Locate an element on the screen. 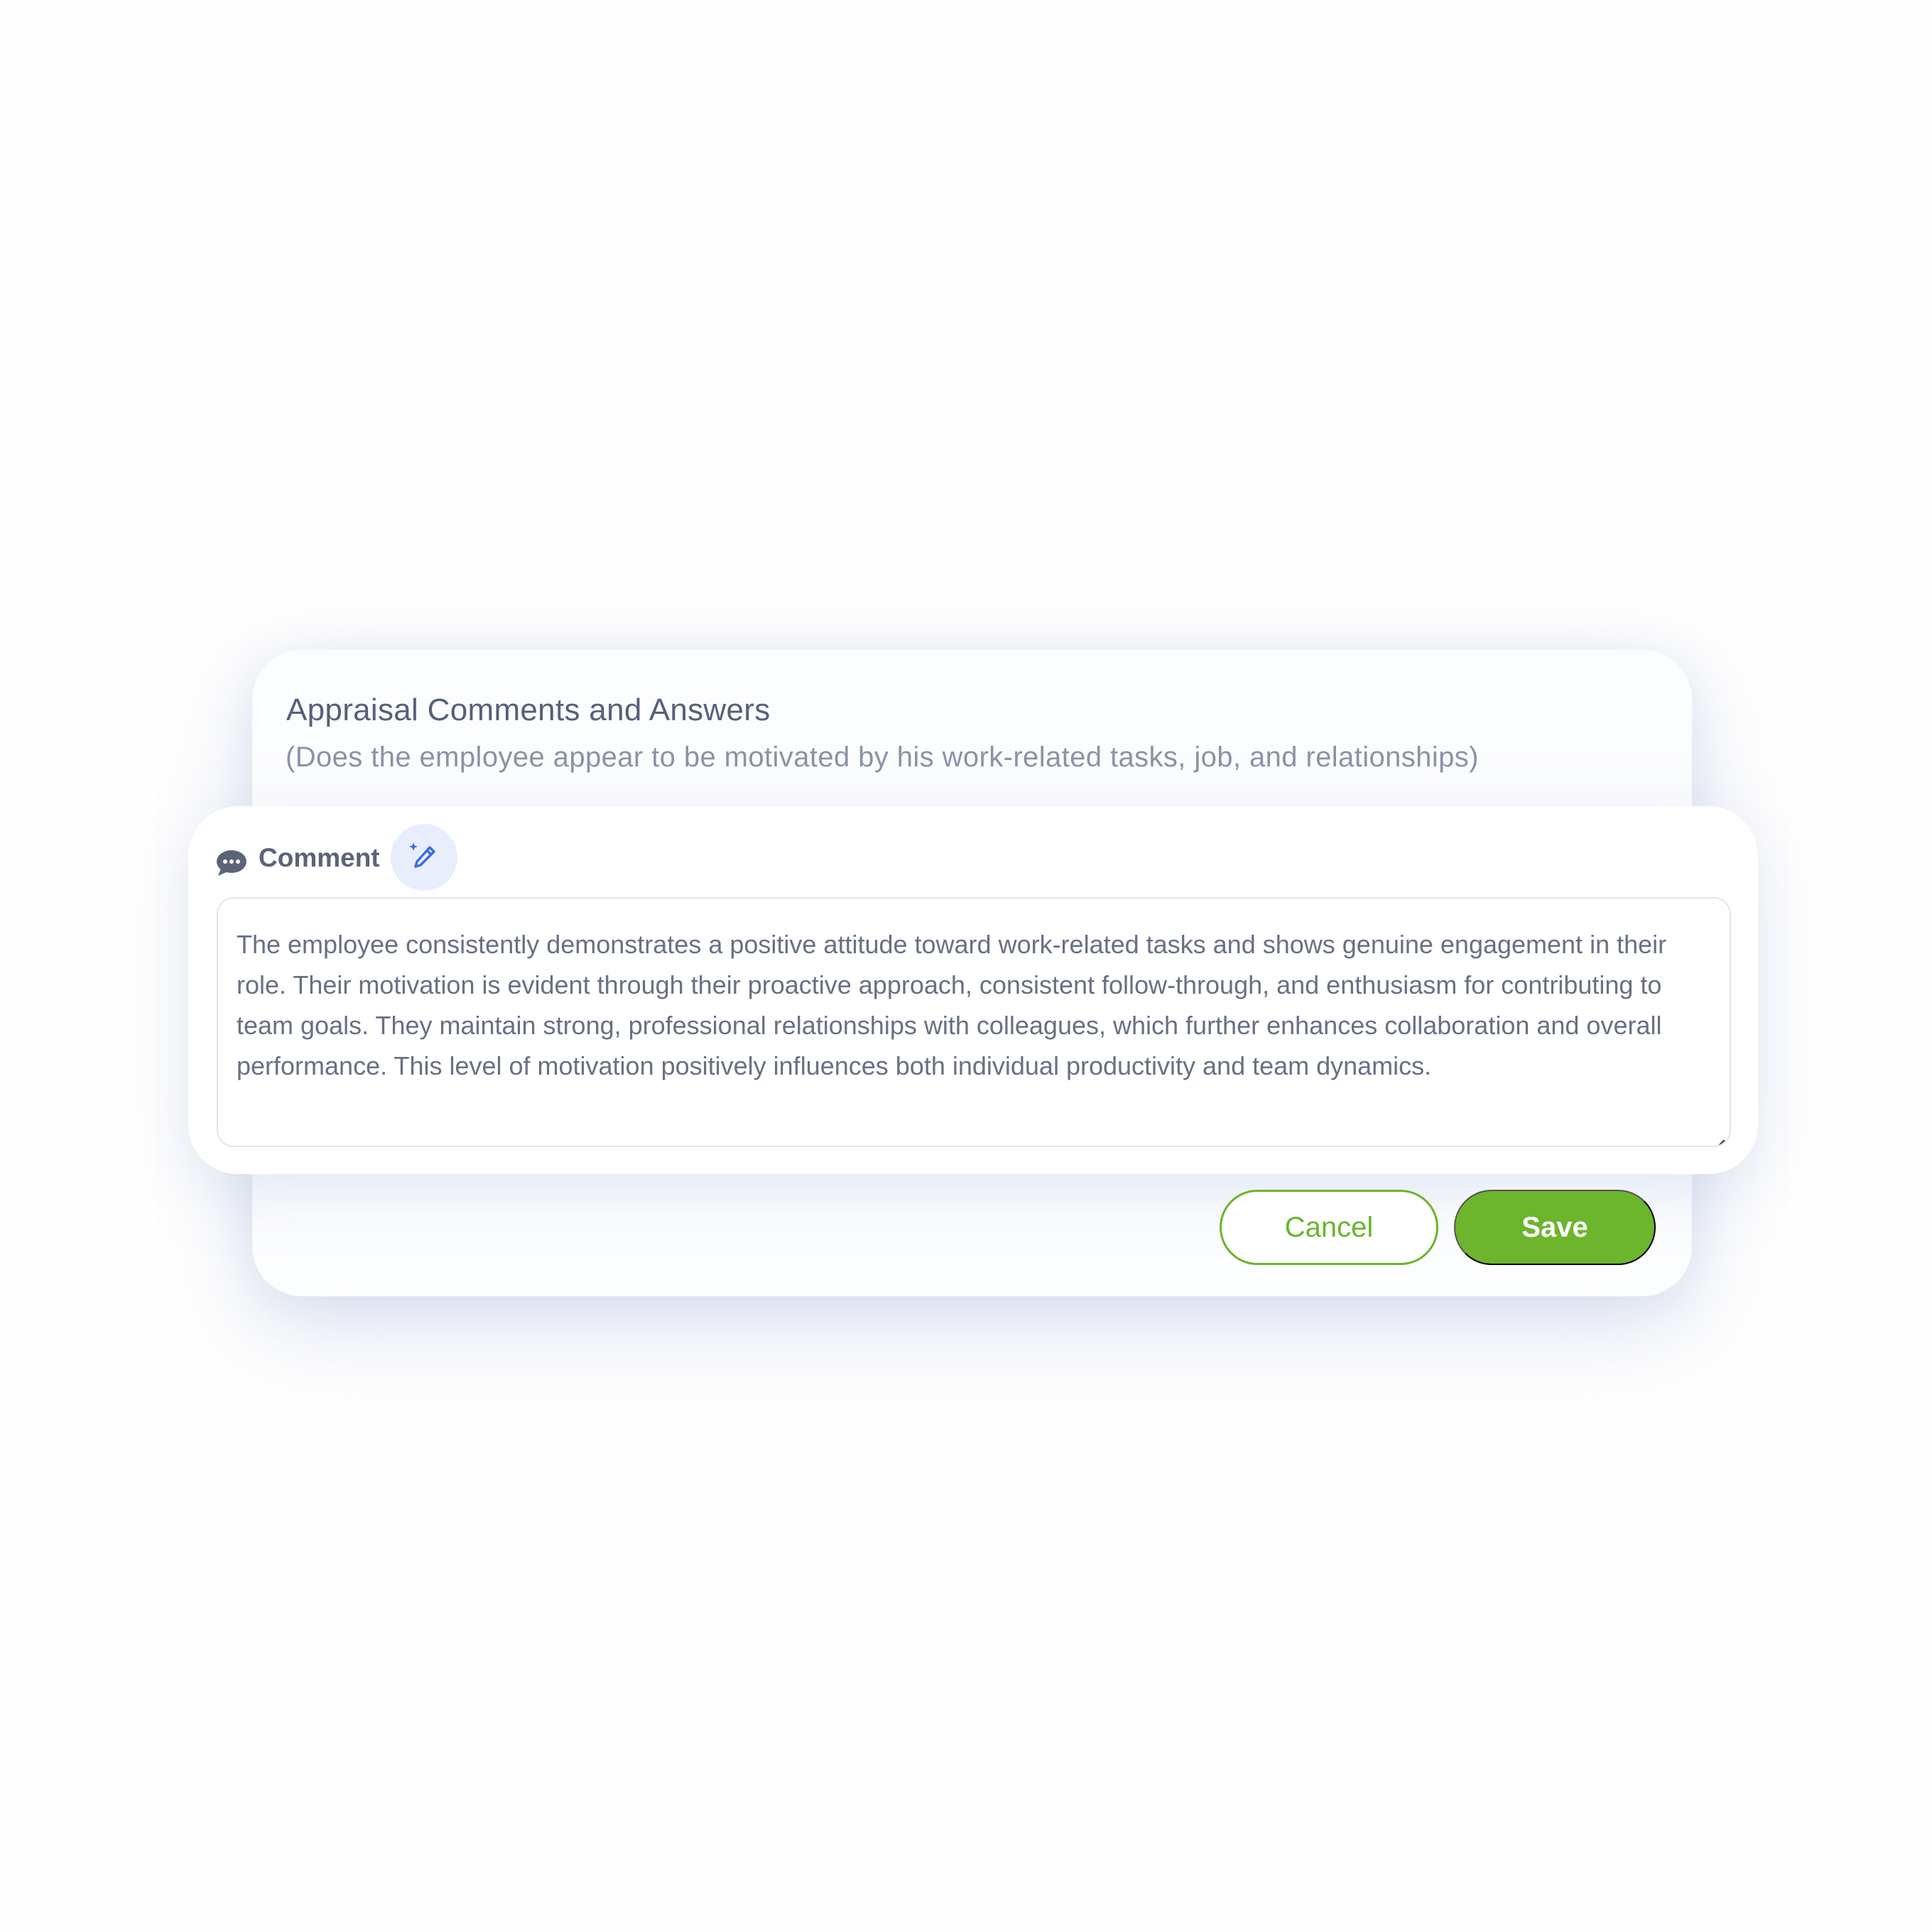  cancel-button: Cancel is located at coordinates (1329, 1227).